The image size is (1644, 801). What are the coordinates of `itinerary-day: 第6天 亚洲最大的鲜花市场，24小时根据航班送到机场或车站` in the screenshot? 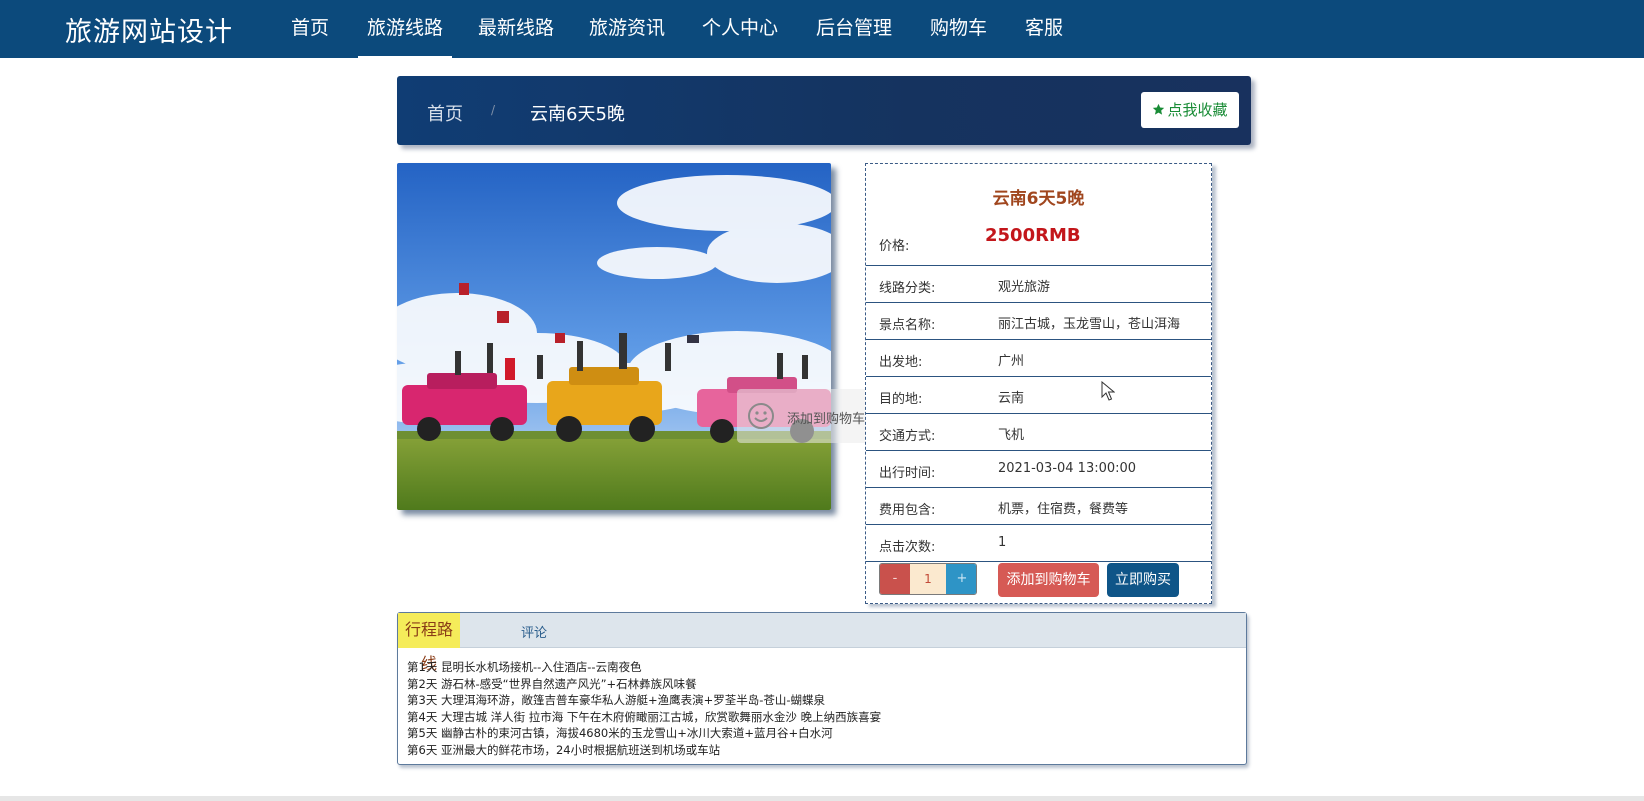 It's located at (564, 749).